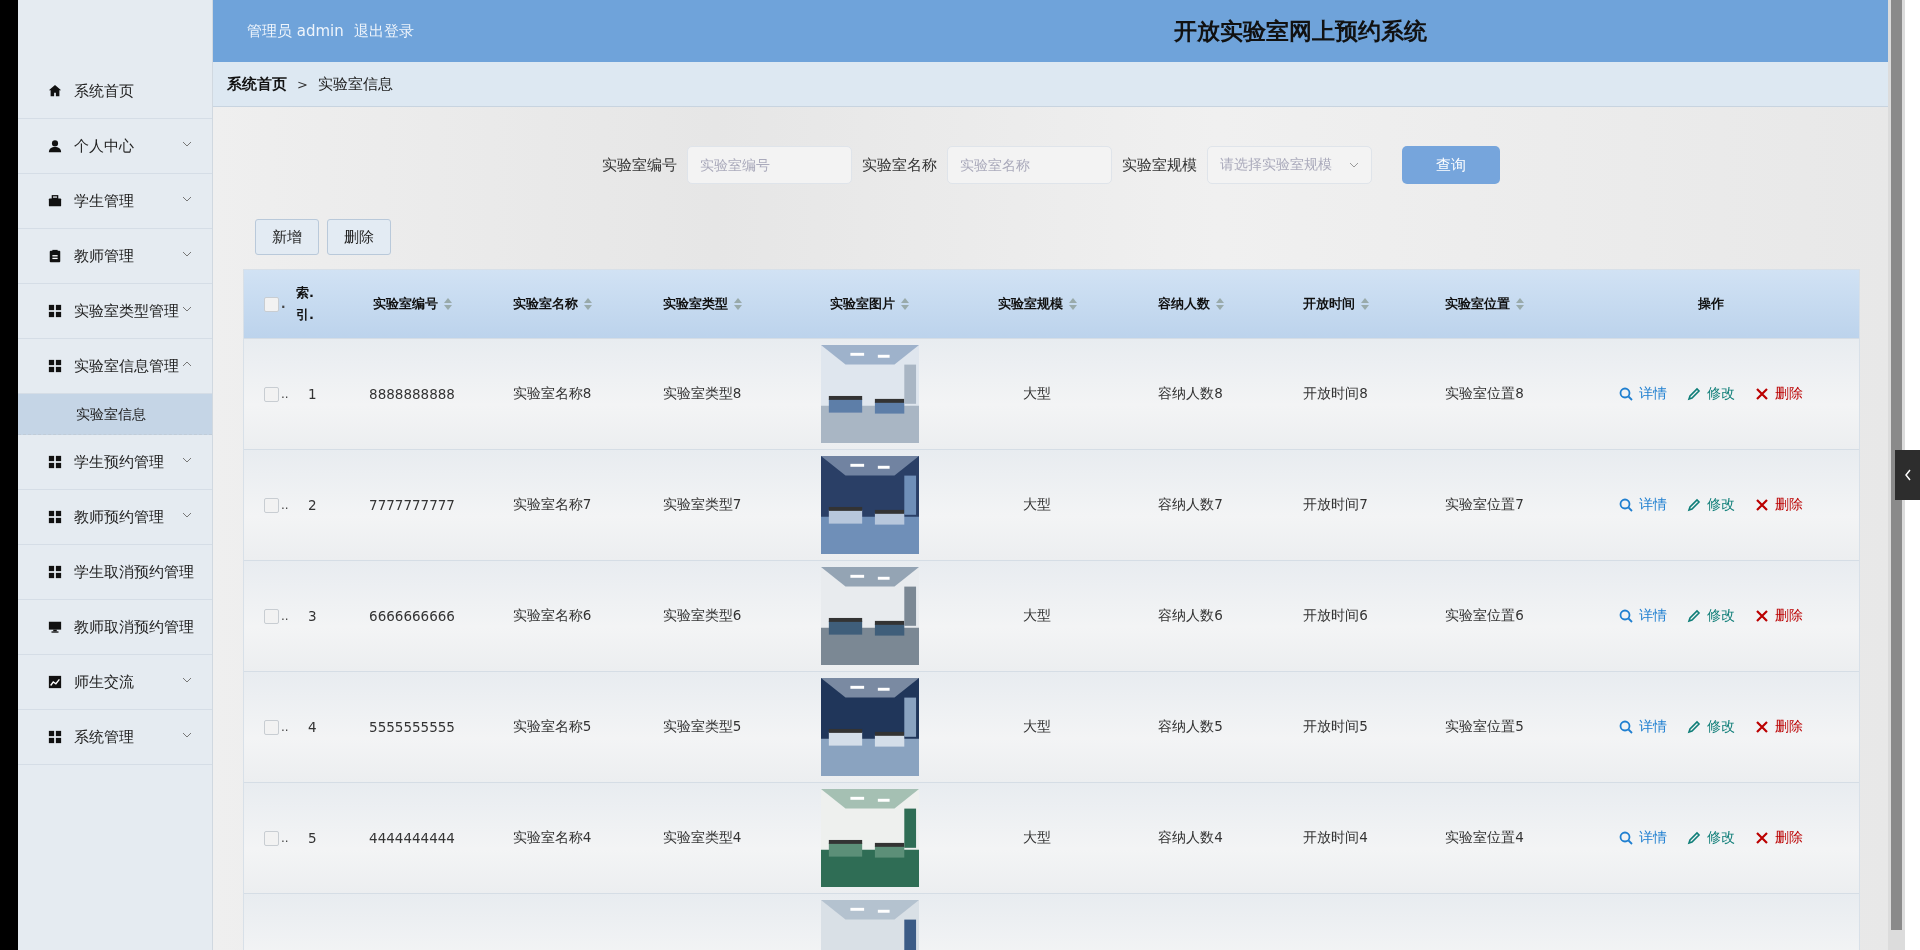 This screenshot has width=1920, height=950. I want to click on sidebar-item: 系统首页, so click(115, 91).